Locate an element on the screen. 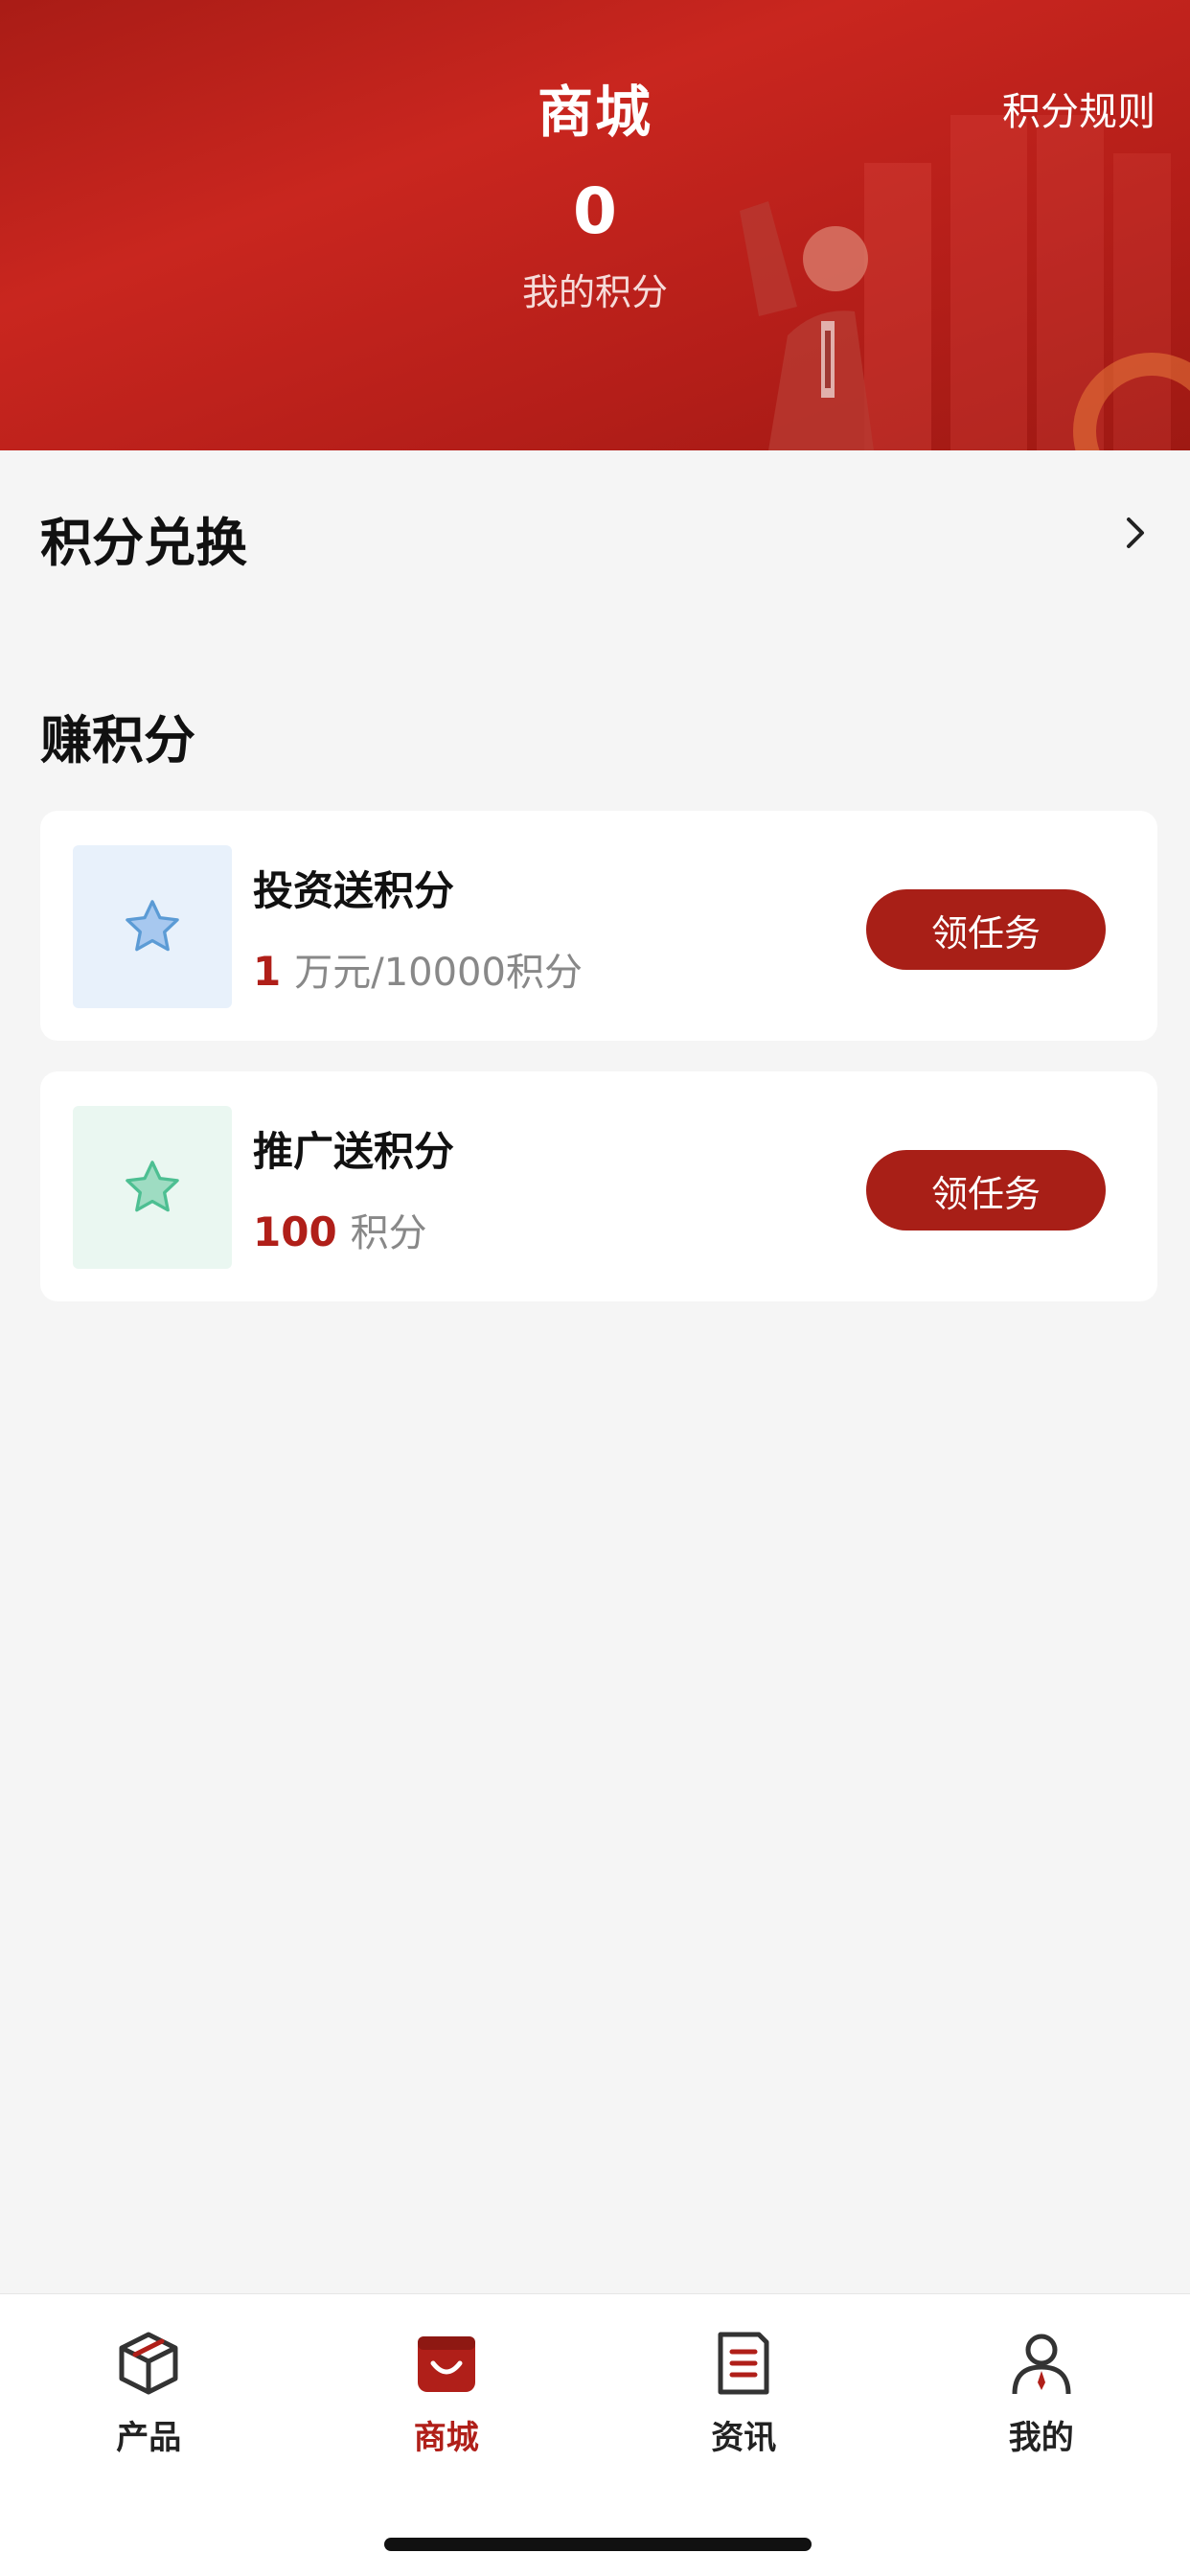 The image size is (1190, 2576). tab-mine: 我的 is located at coordinates (1041, 2383).